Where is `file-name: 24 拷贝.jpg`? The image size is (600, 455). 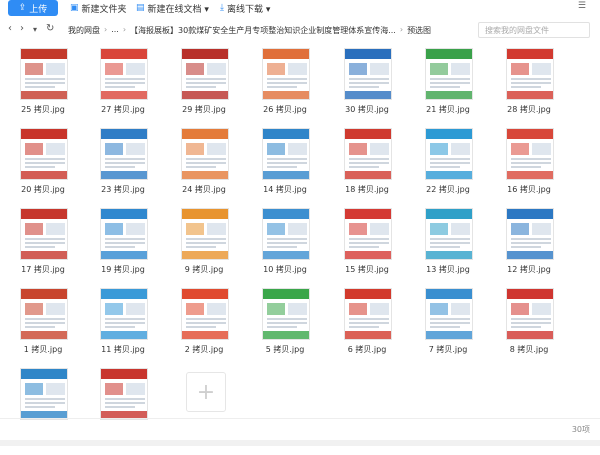
file-name: 24 拷贝.jpg is located at coordinates (204, 189).